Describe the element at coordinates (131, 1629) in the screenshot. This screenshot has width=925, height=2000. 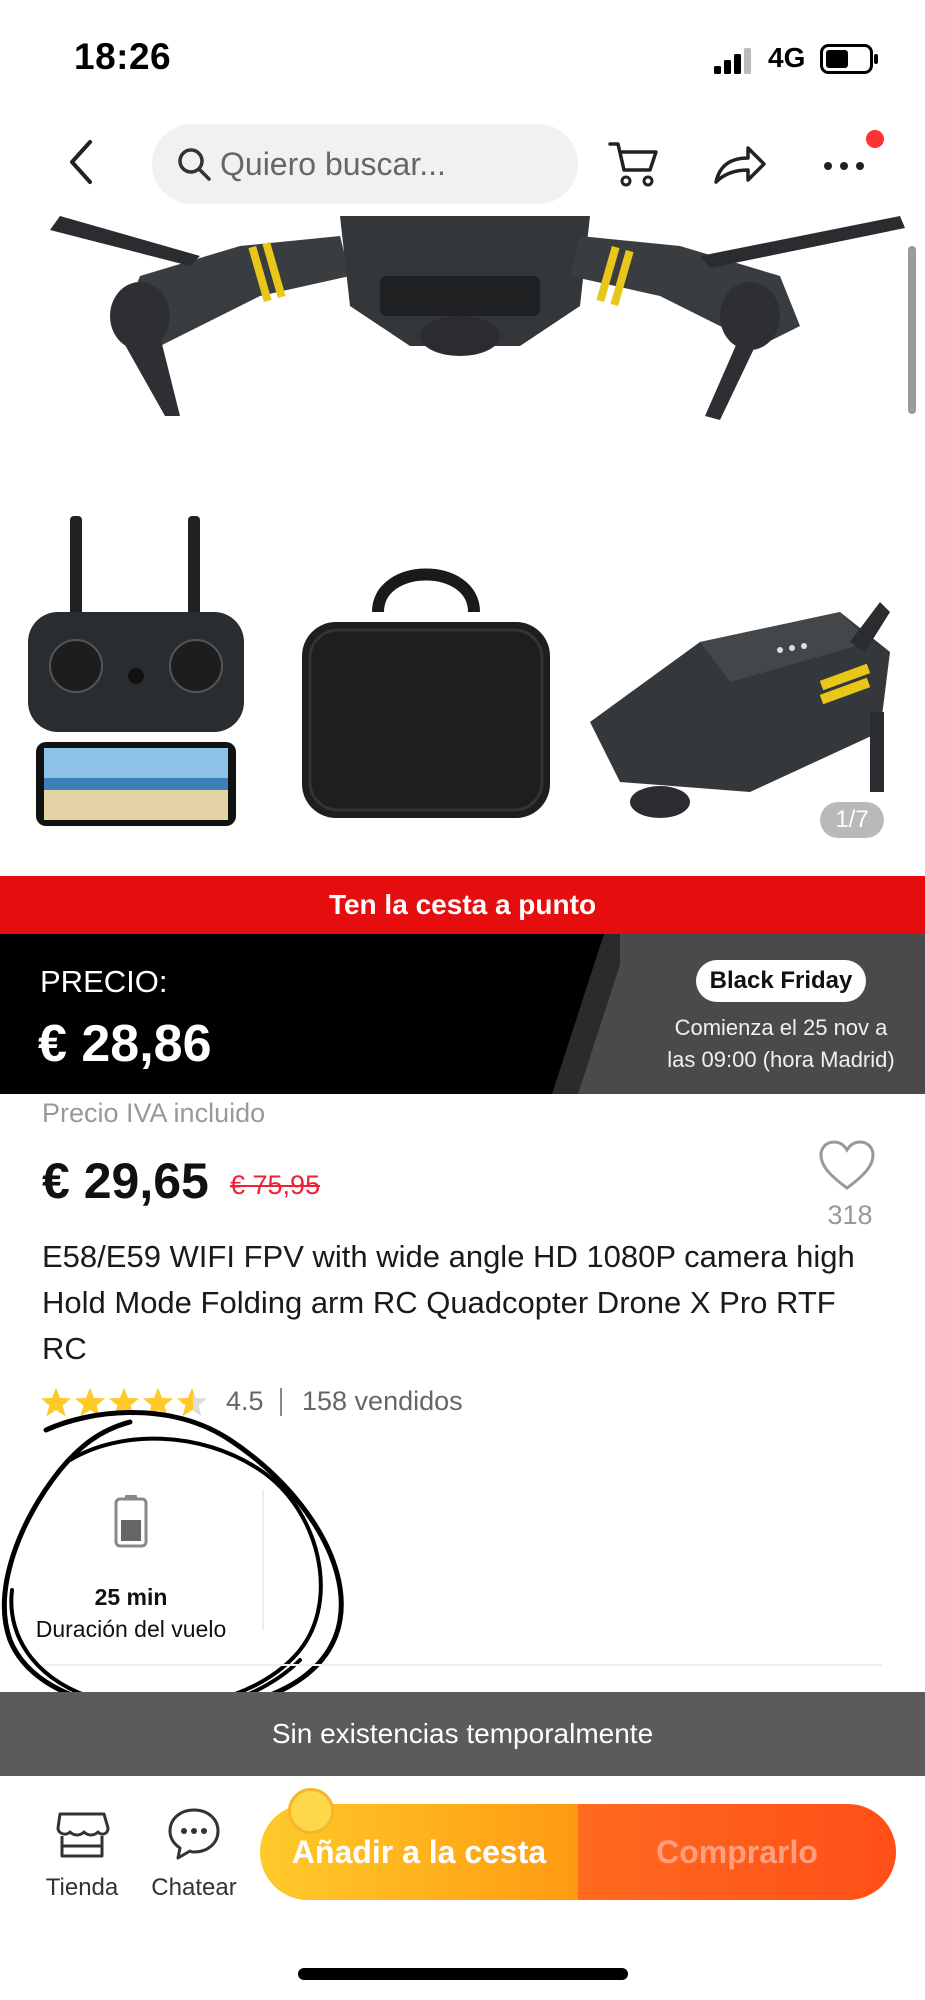
I see `spec-label: Duración del vuelo` at that location.